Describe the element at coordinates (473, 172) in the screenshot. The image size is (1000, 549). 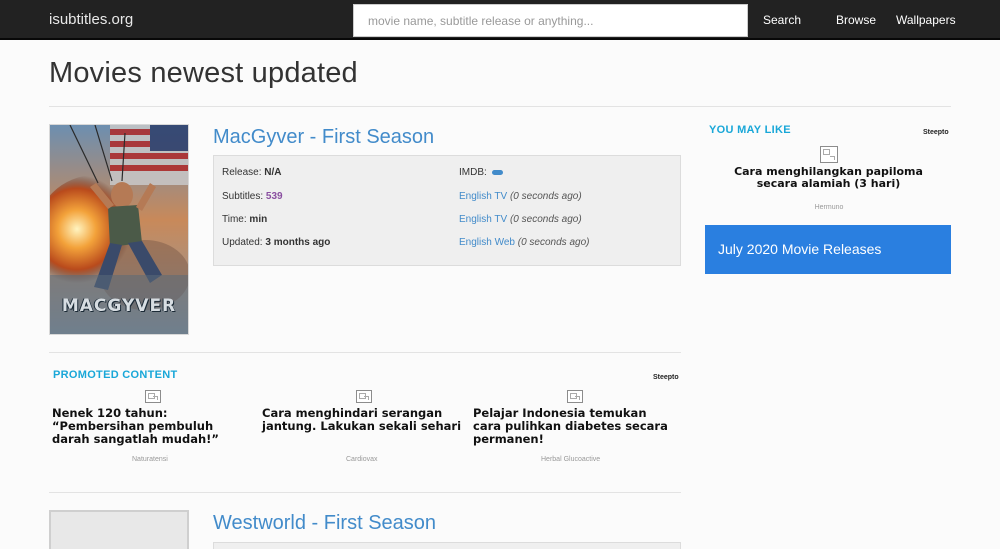
I see `imdb-label: IMDB:` at that location.